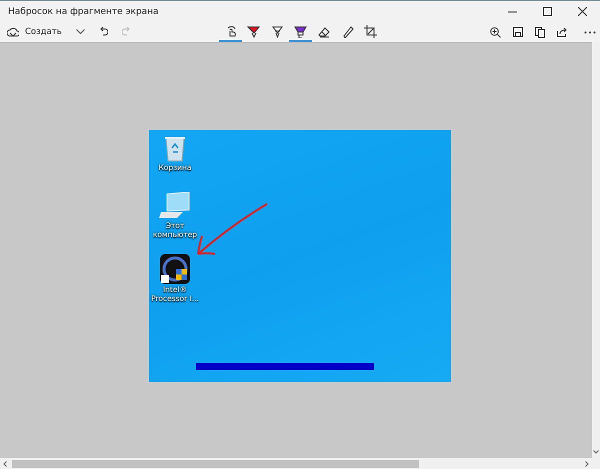  I want to click on horizontal-scrollbar, so click(300, 463).